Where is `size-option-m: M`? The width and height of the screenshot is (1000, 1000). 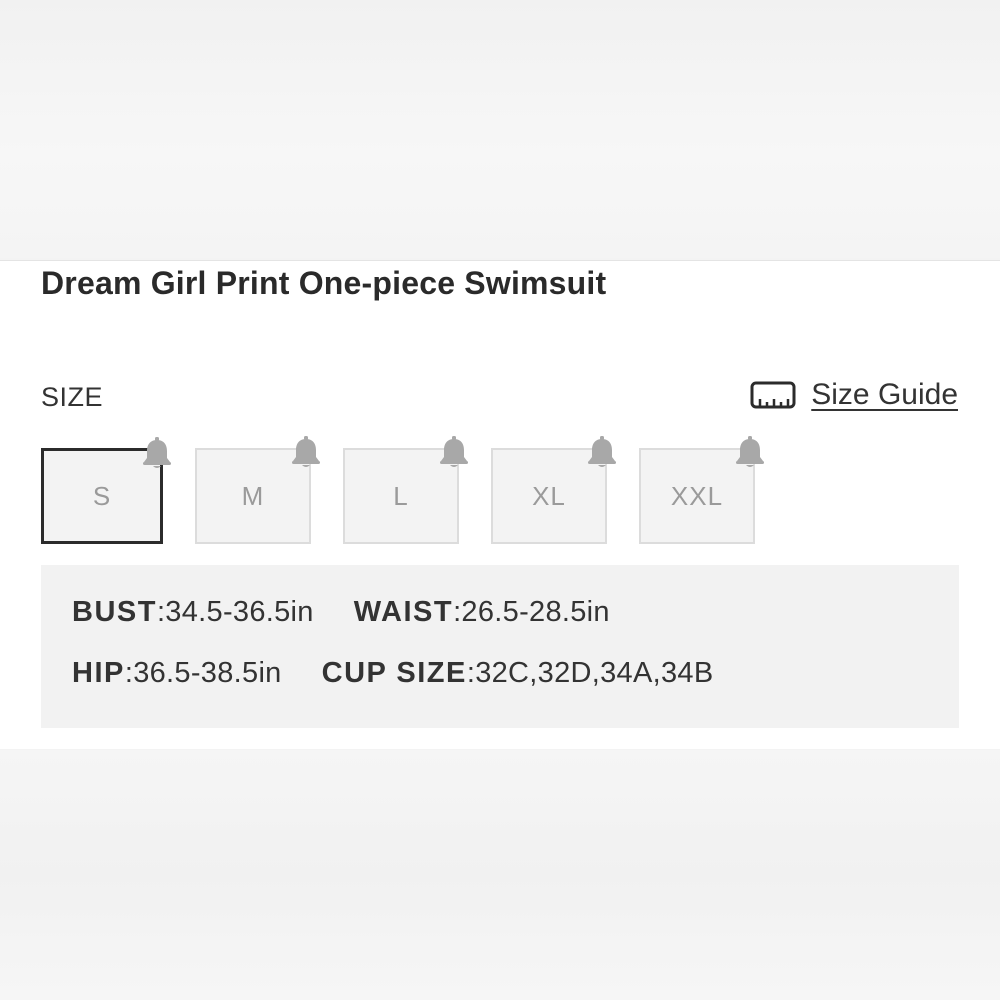 size-option-m: M is located at coordinates (257, 490).